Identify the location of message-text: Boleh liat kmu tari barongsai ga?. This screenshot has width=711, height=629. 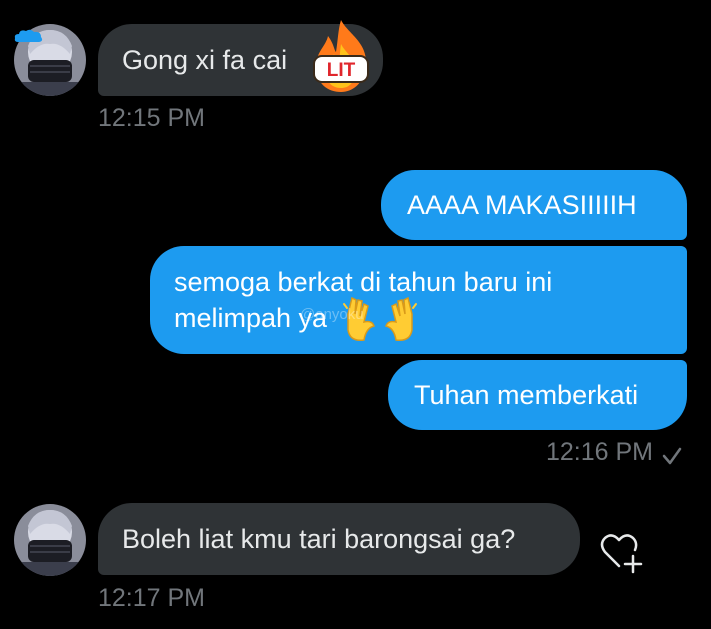
(319, 539).